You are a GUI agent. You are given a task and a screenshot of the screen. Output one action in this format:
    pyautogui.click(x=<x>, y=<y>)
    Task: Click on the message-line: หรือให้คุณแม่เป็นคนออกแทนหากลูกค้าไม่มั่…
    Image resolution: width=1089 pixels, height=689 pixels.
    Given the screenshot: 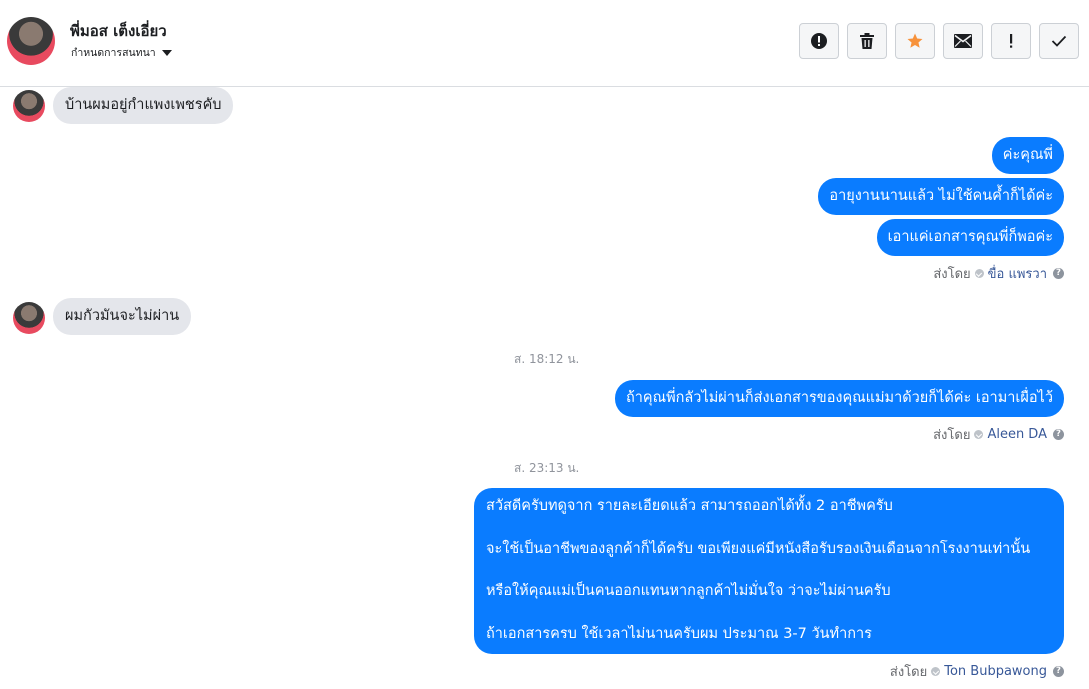 What is the action you would take?
    pyautogui.click(x=688, y=591)
    